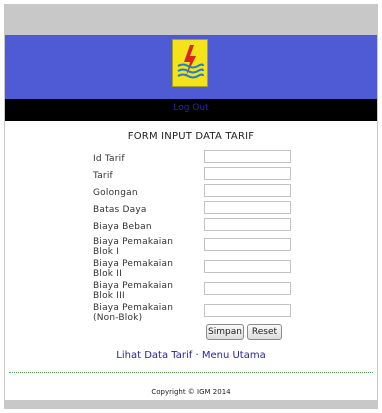 This screenshot has width=382, height=413. I want to click on pln-logo-icon, so click(190, 63).